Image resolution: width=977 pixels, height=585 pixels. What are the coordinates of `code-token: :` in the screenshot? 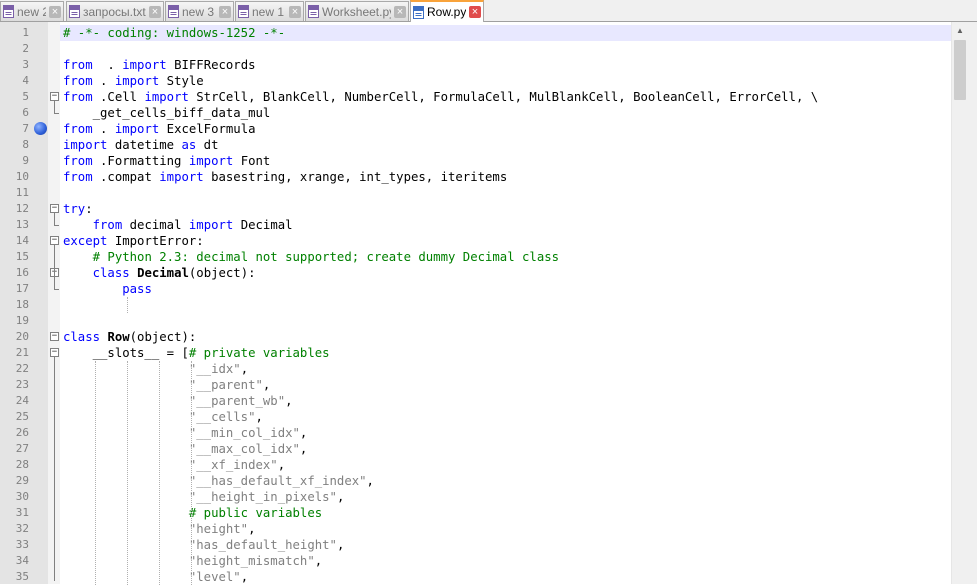 It's located at (89, 209).